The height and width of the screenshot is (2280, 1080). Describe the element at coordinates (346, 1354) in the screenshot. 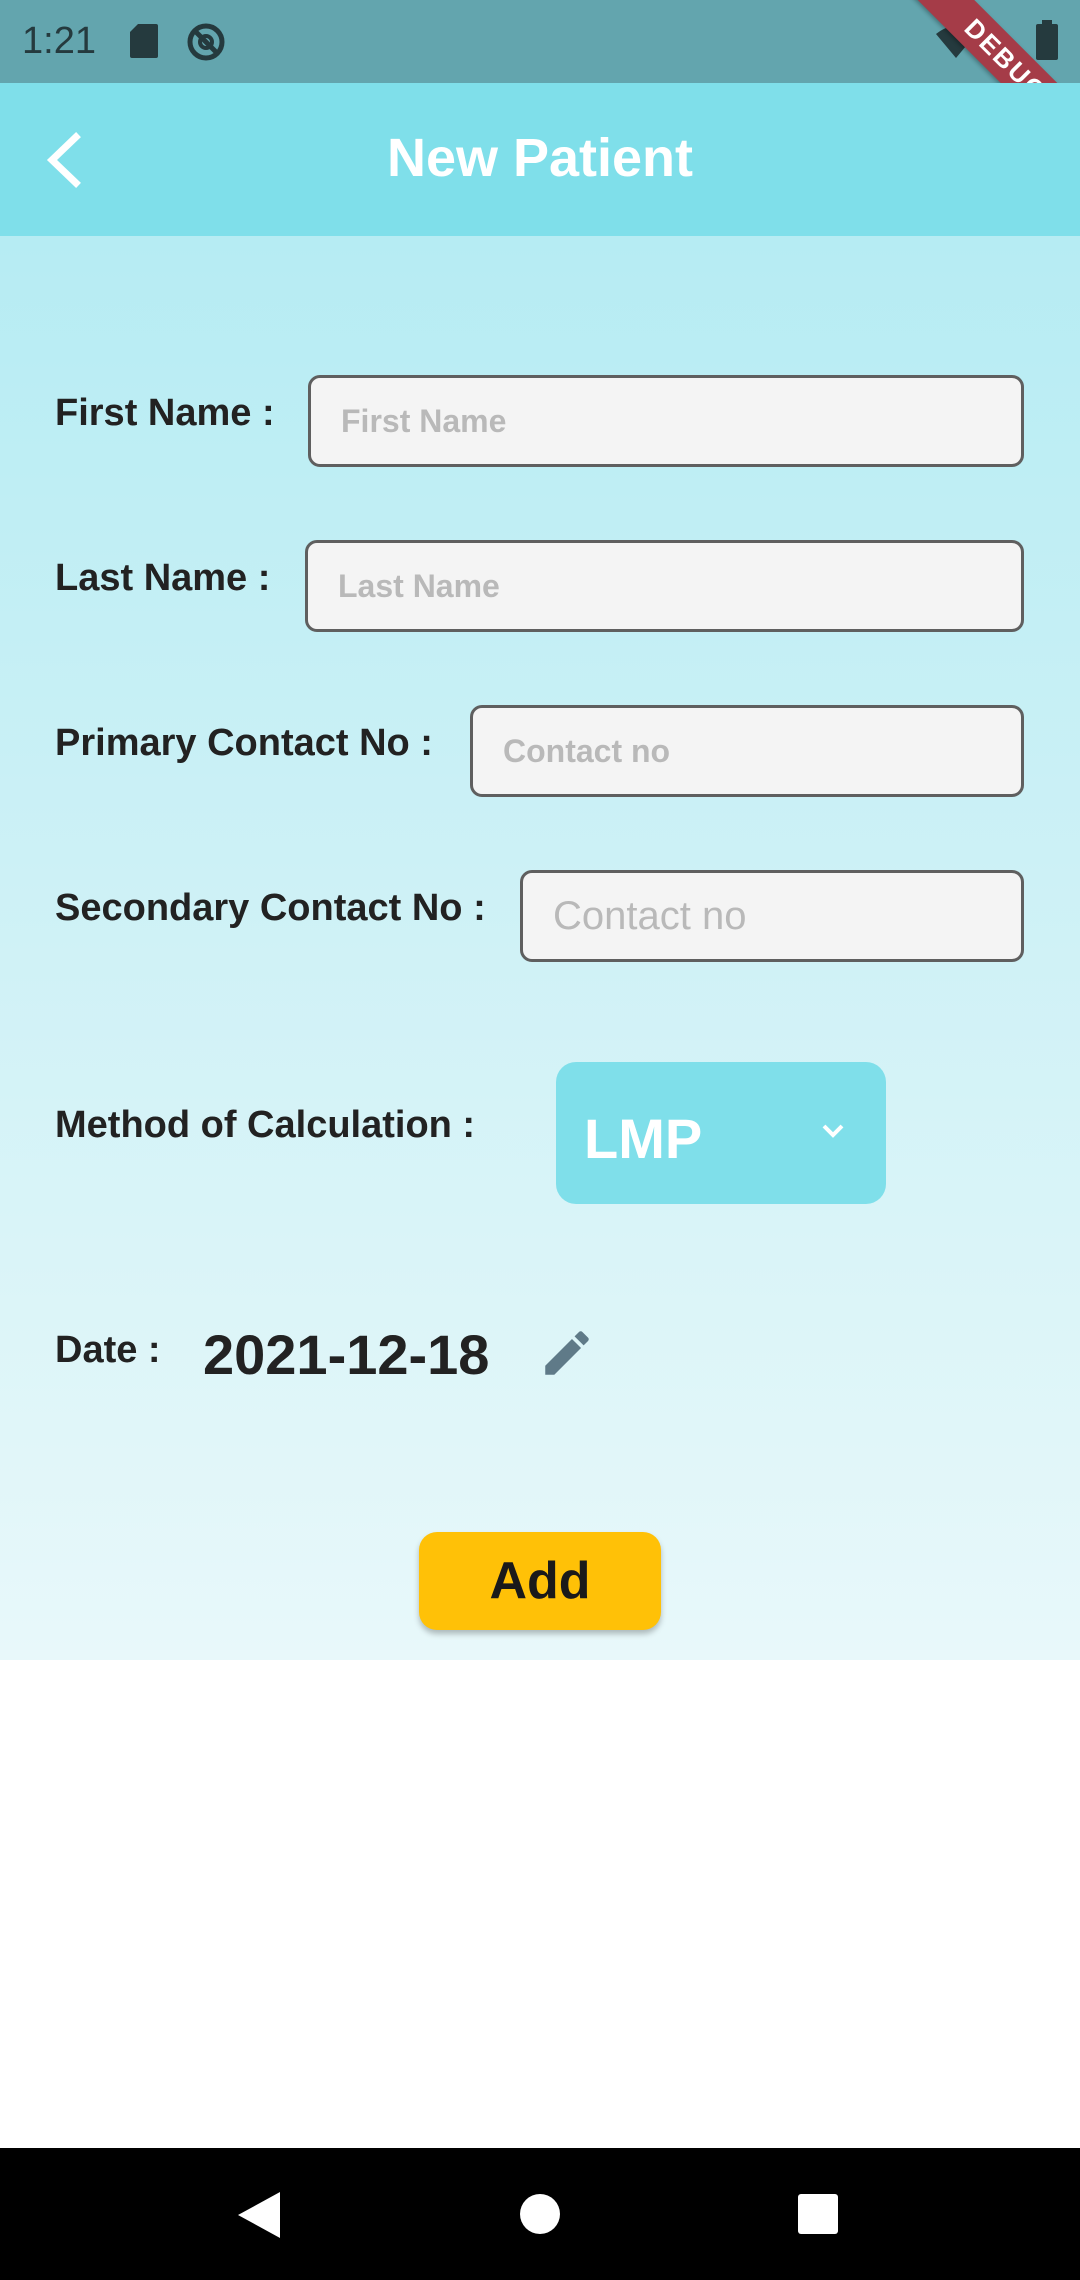

I see `date-value: 2021-12-18` at that location.